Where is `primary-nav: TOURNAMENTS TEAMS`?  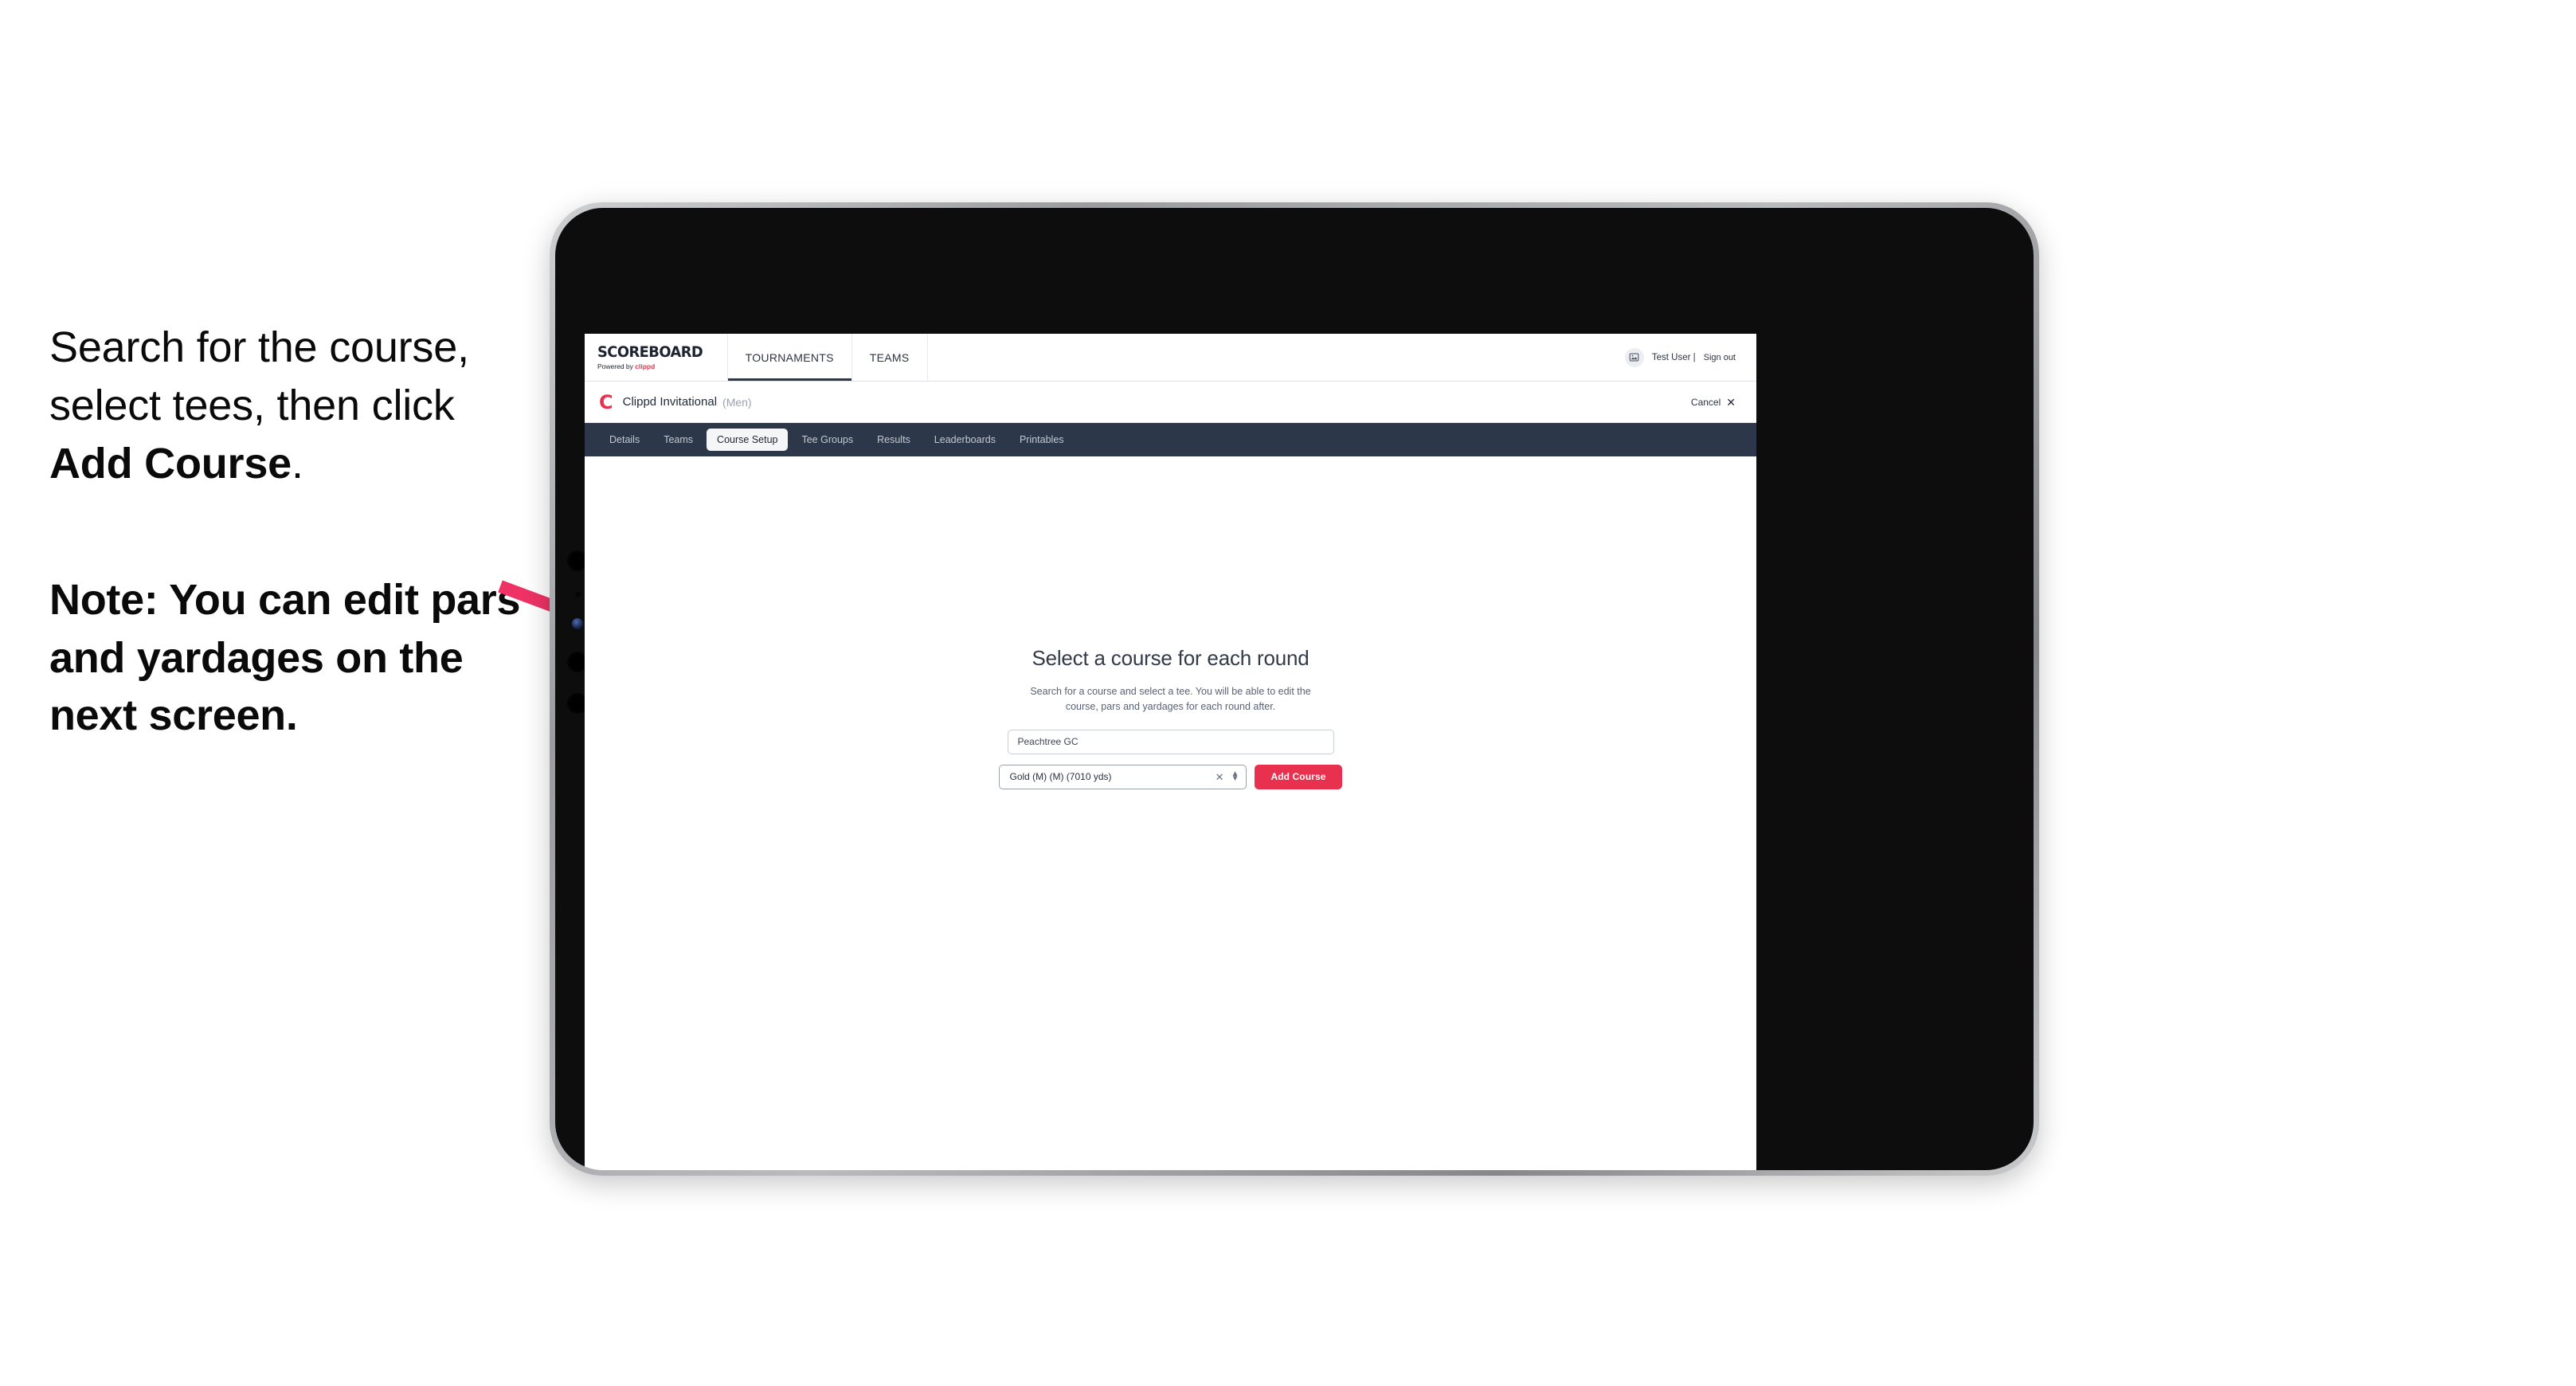
primary-nav: TOURNAMENTS TEAMS is located at coordinates (827, 357).